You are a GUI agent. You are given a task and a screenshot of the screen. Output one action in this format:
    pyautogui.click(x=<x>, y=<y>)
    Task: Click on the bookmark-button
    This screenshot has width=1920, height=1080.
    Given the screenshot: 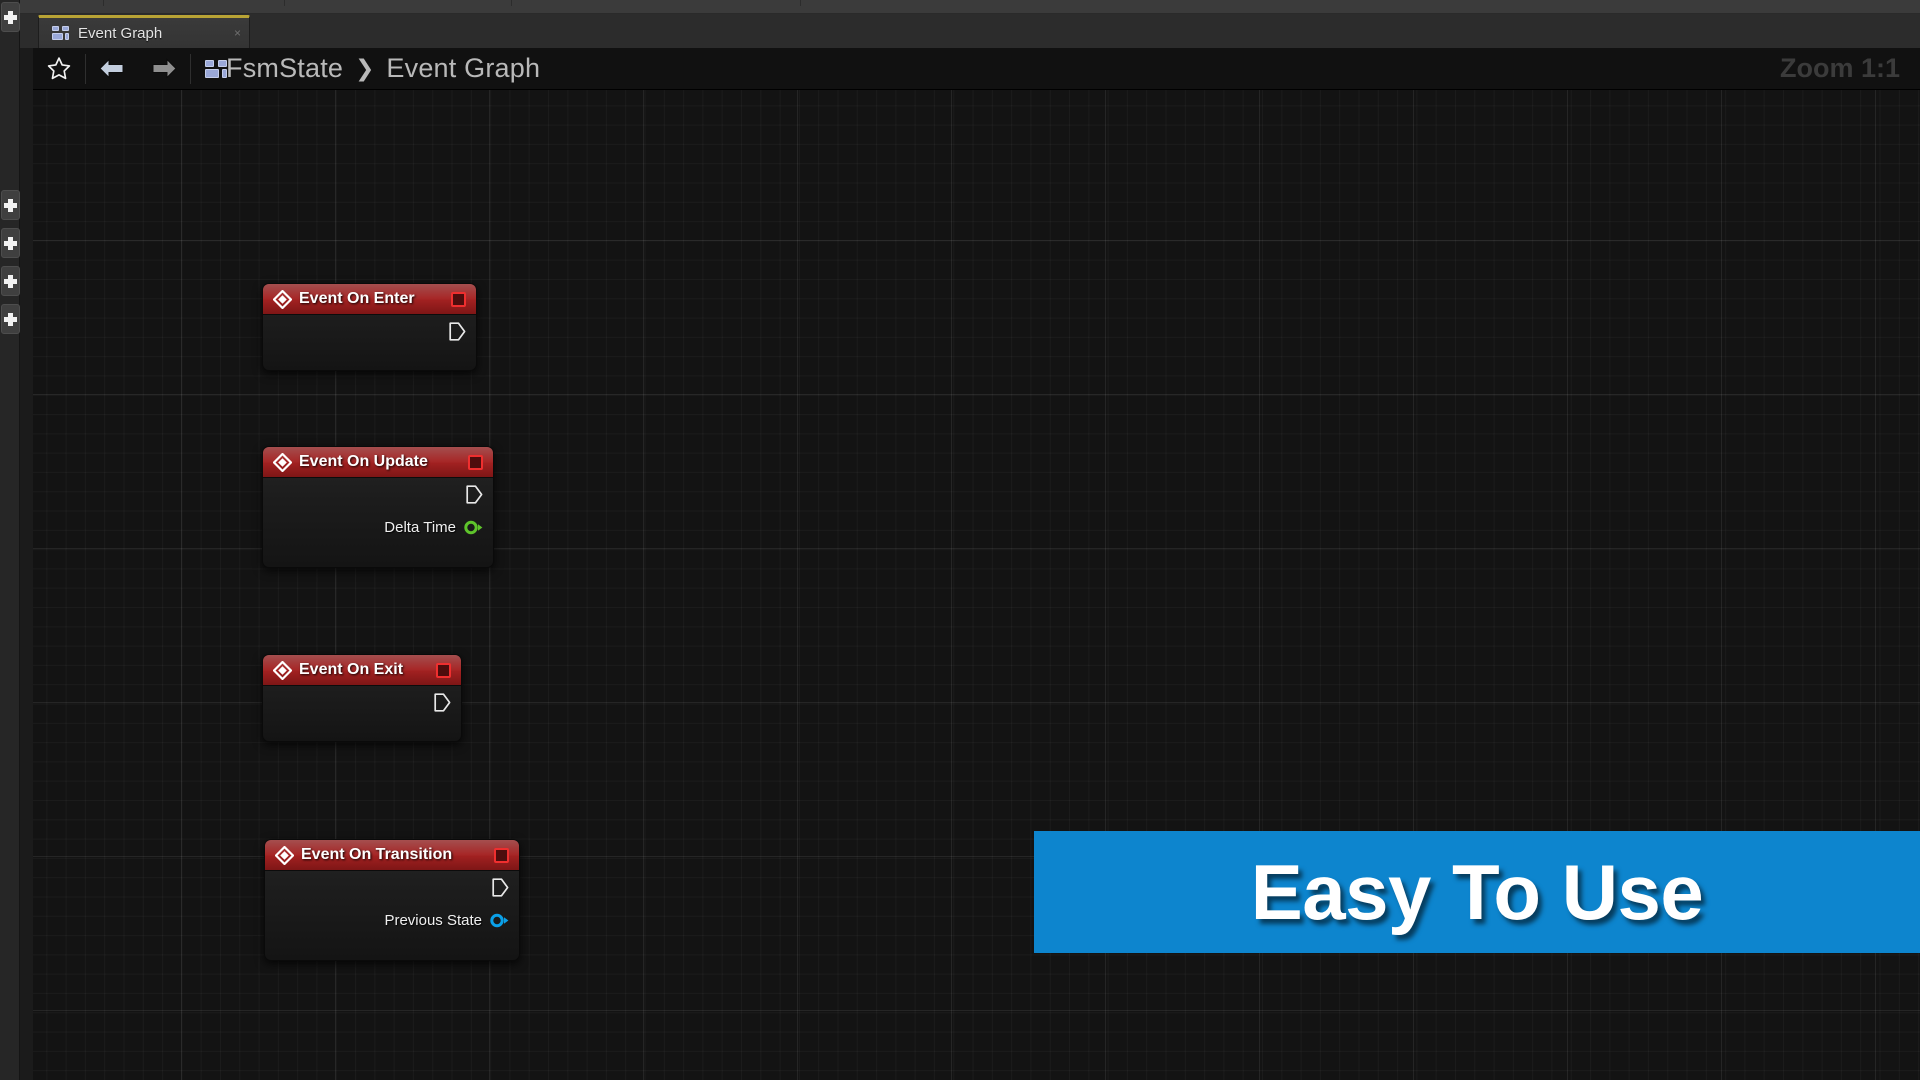 What is the action you would take?
    pyautogui.click(x=59, y=69)
    